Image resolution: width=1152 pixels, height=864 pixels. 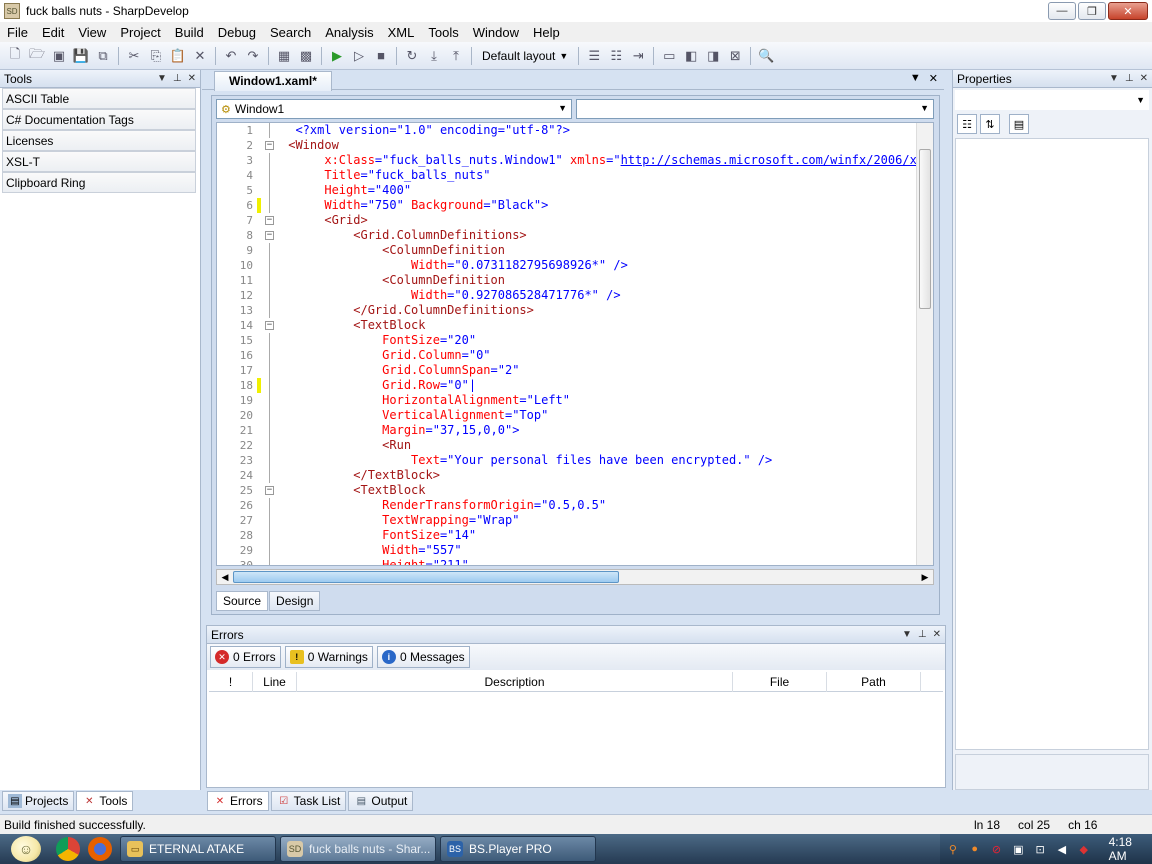 What do you see at coordinates (53, 32) in the screenshot?
I see `menu-edit: Edit` at bounding box center [53, 32].